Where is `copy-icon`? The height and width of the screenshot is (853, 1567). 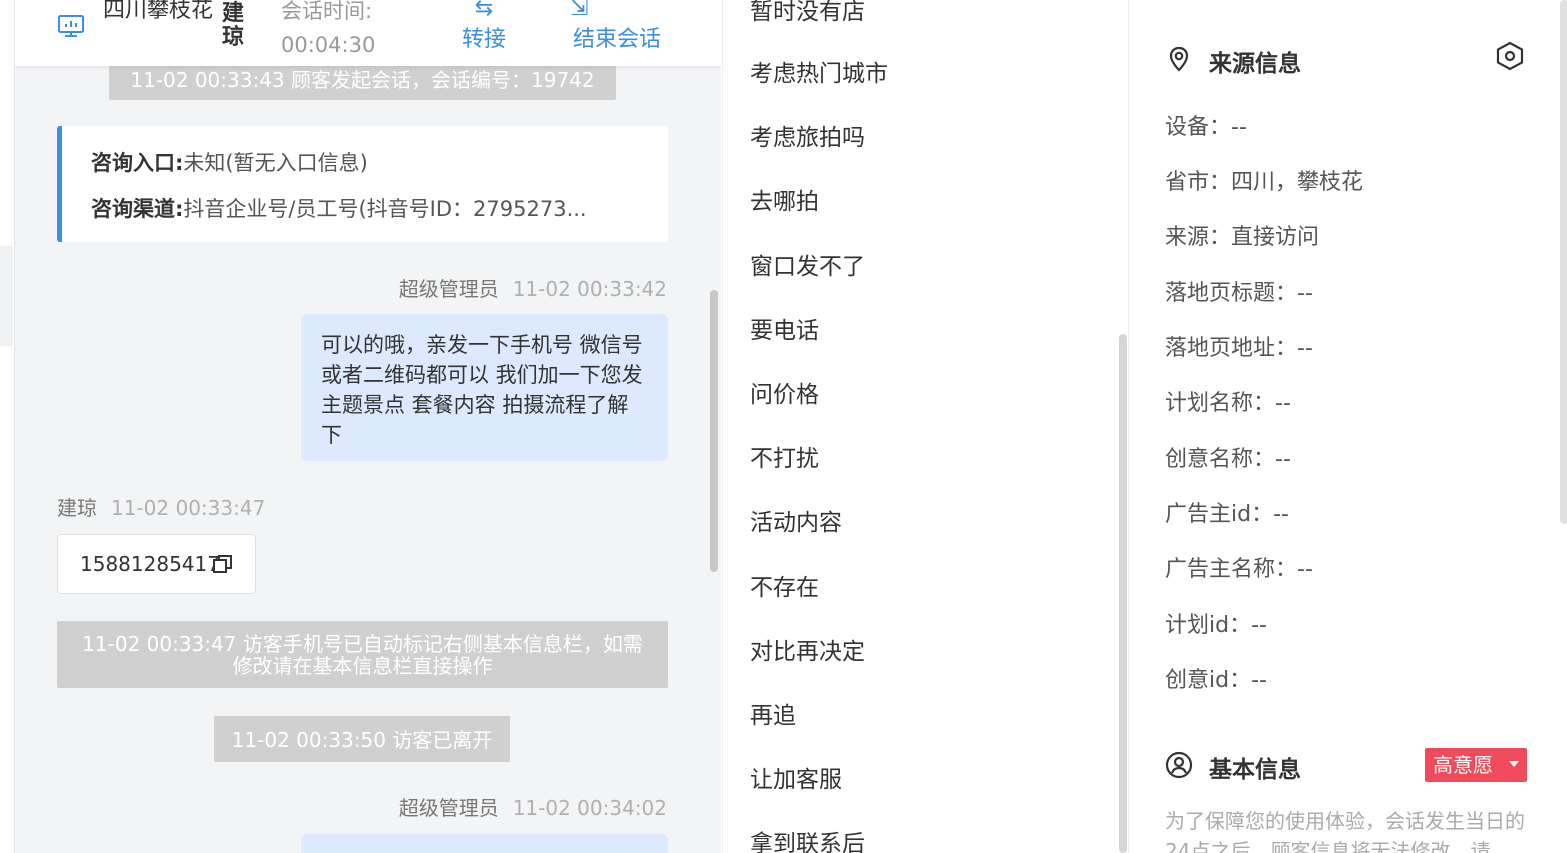 copy-icon is located at coordinates (223, 564).